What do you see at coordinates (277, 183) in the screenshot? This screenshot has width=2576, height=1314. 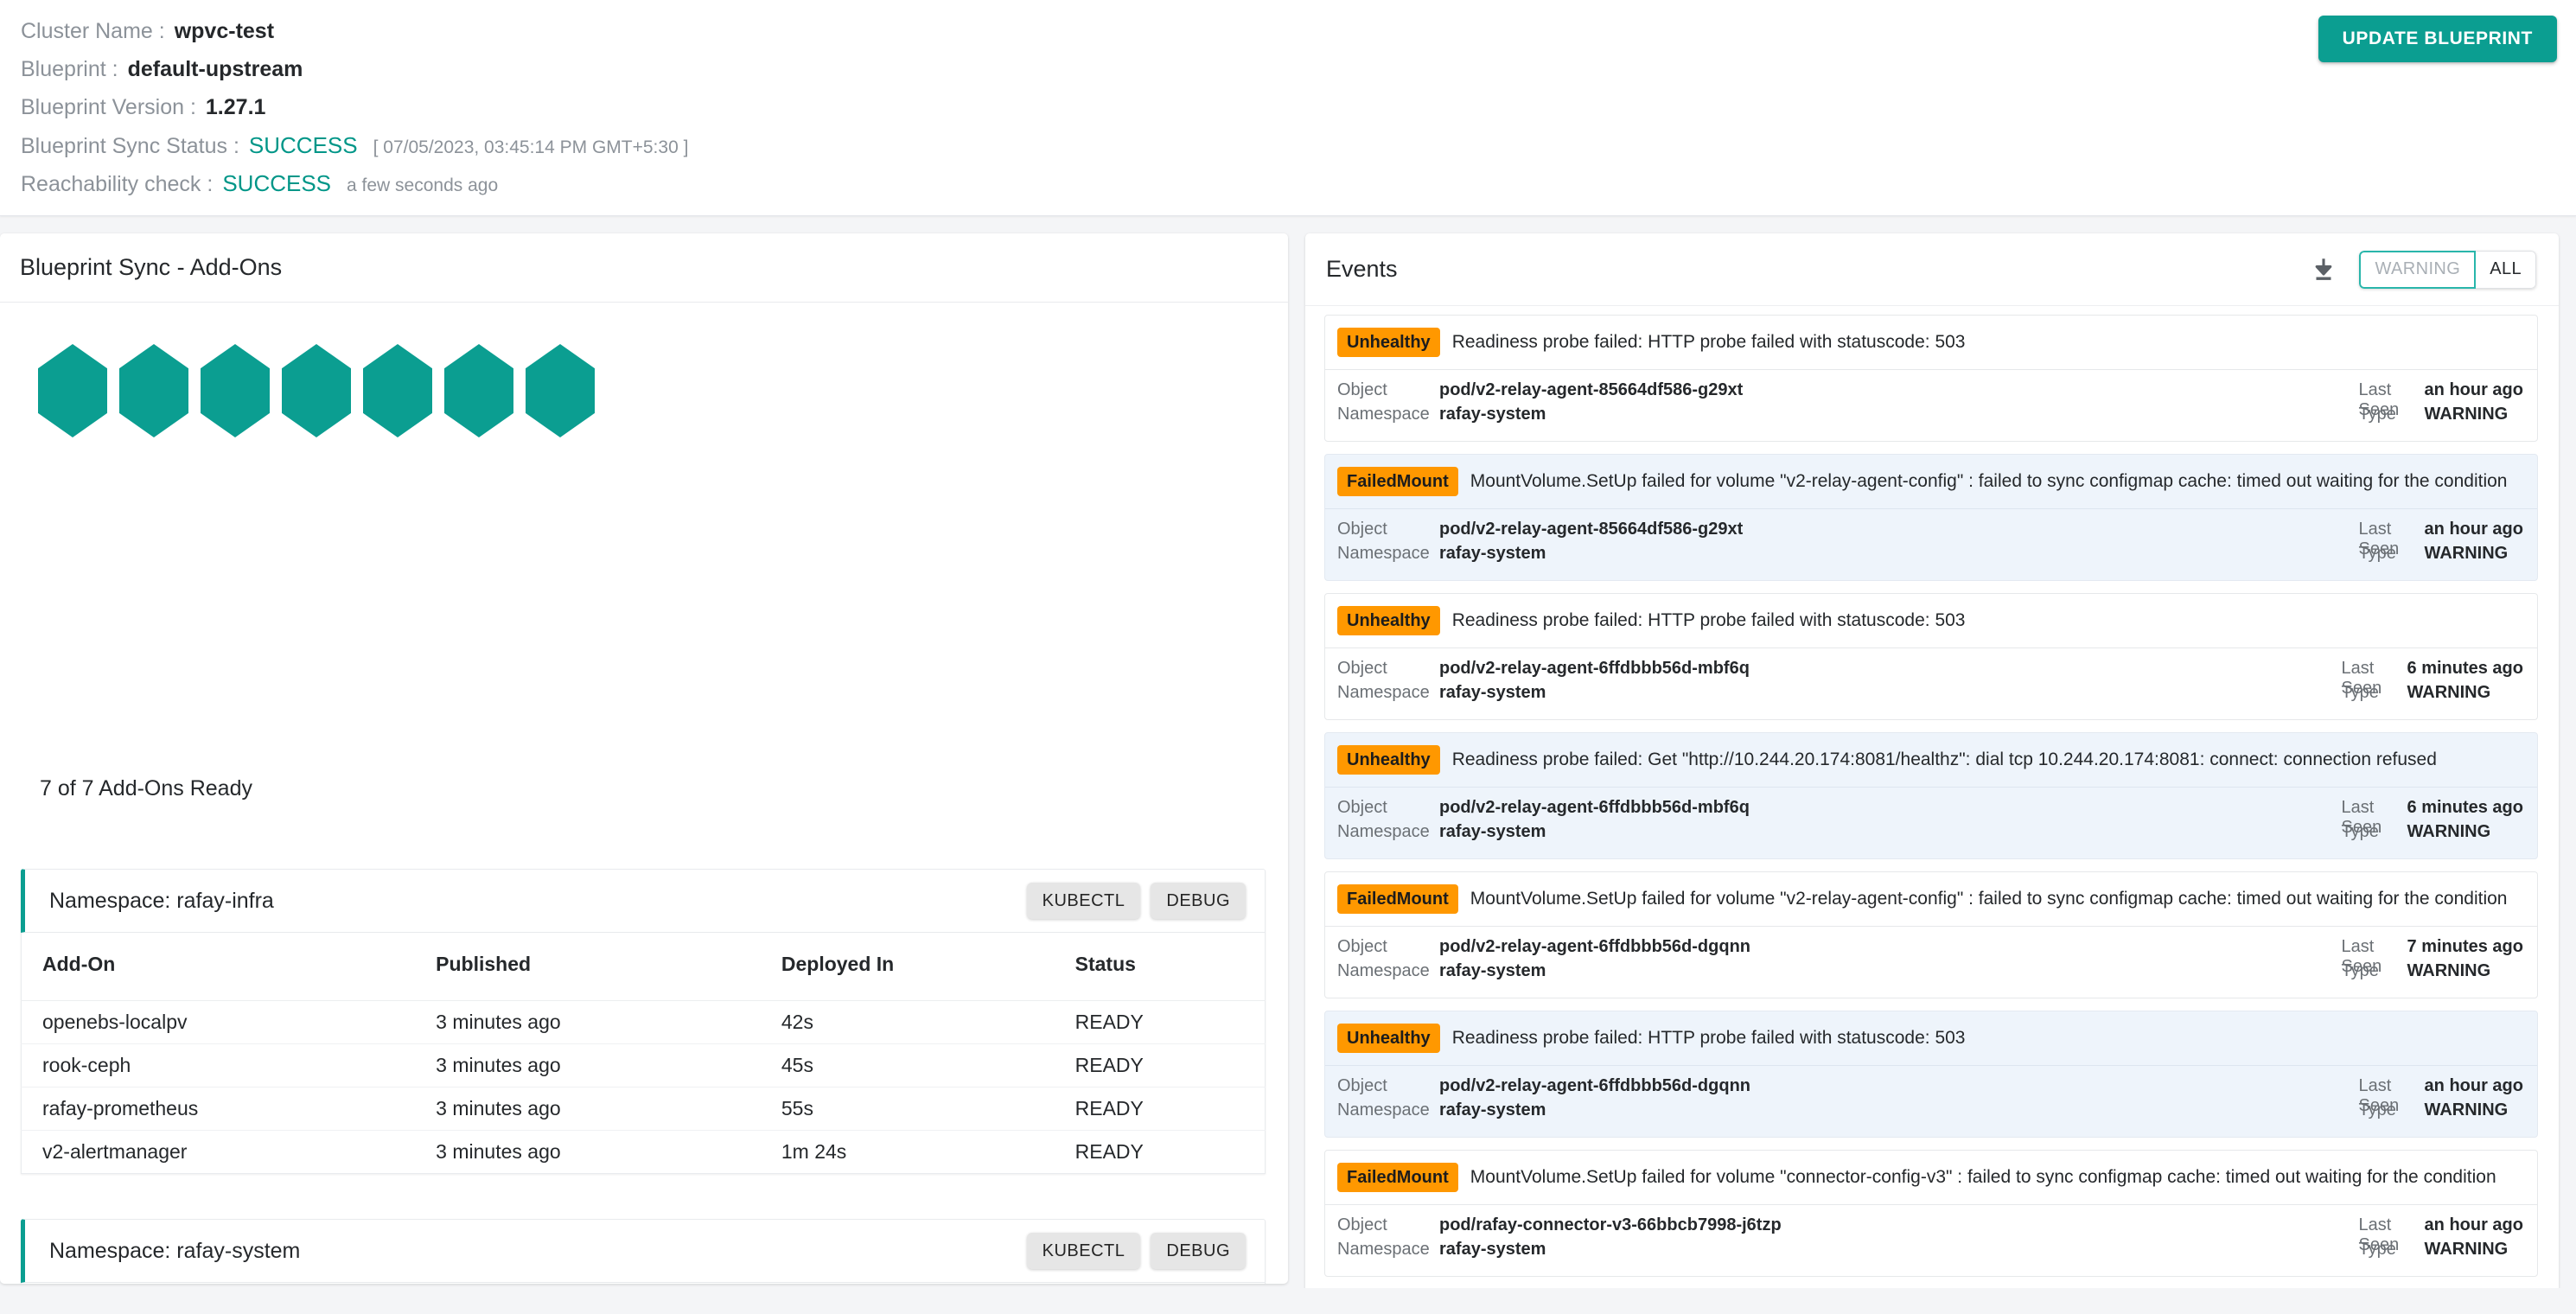 I see `cluster-meta-value: SUCCESS` at bounding box center [277, 183].